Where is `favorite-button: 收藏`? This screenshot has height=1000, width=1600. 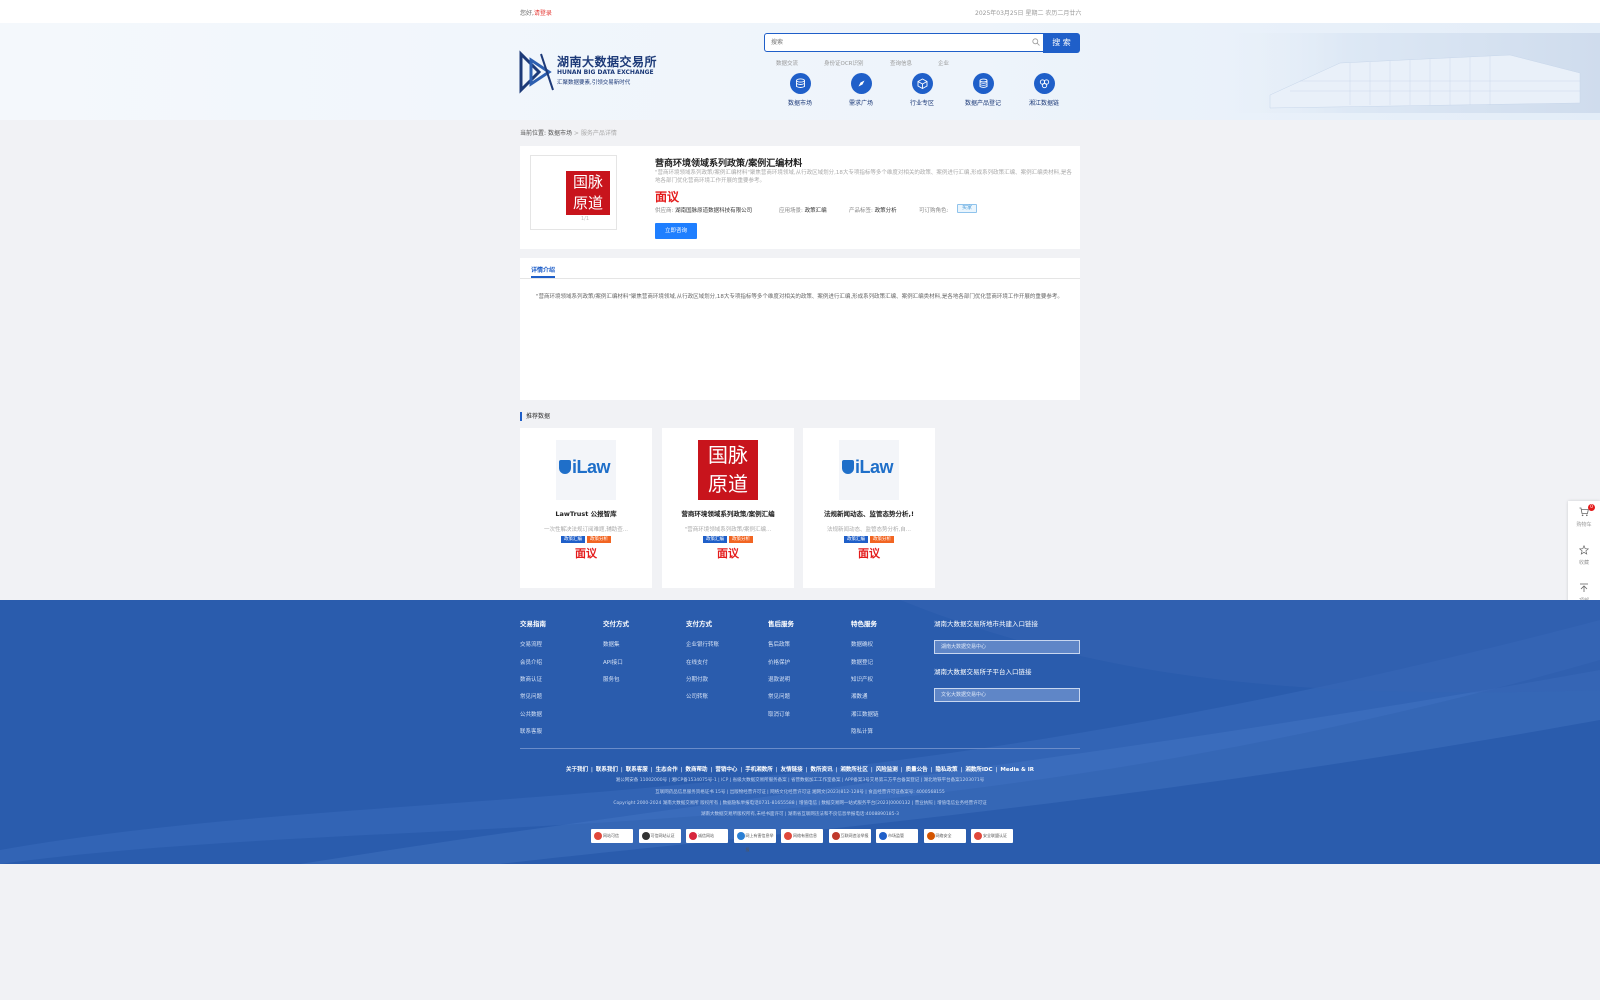 favorite-button: 收藏 is located at coordinates (1584, 555).